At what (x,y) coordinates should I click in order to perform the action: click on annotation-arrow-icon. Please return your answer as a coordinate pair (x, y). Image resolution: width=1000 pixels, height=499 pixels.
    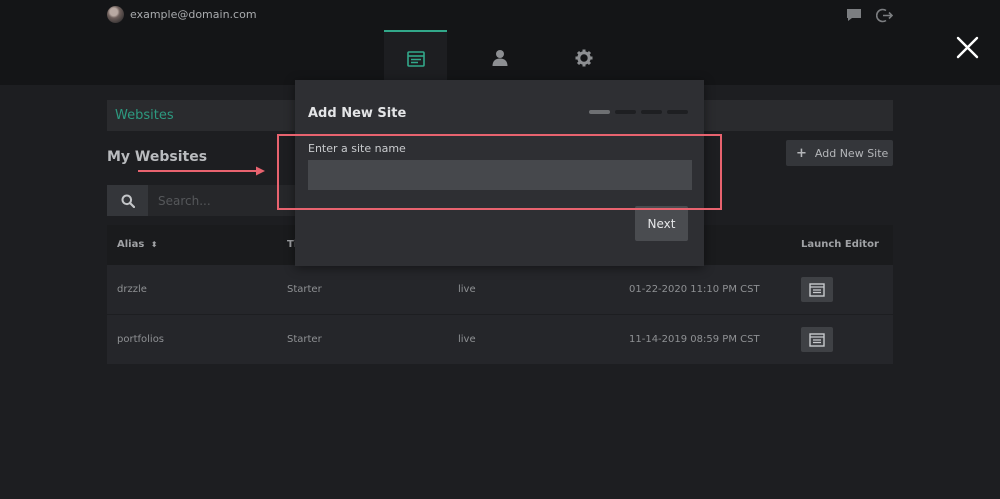
    Looking at the image, I should click on (201, 171).